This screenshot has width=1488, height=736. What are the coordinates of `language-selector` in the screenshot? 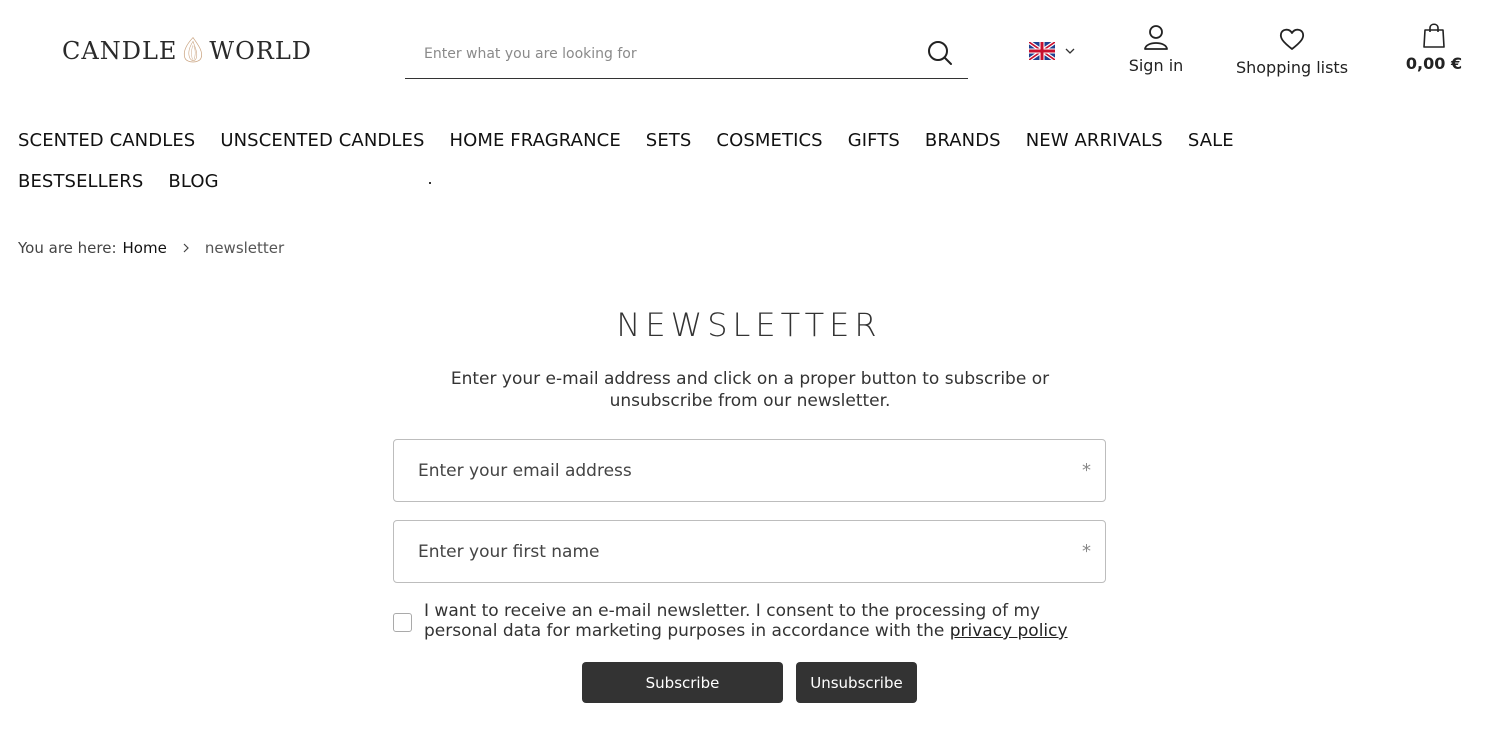 It's located at (1052, 51).